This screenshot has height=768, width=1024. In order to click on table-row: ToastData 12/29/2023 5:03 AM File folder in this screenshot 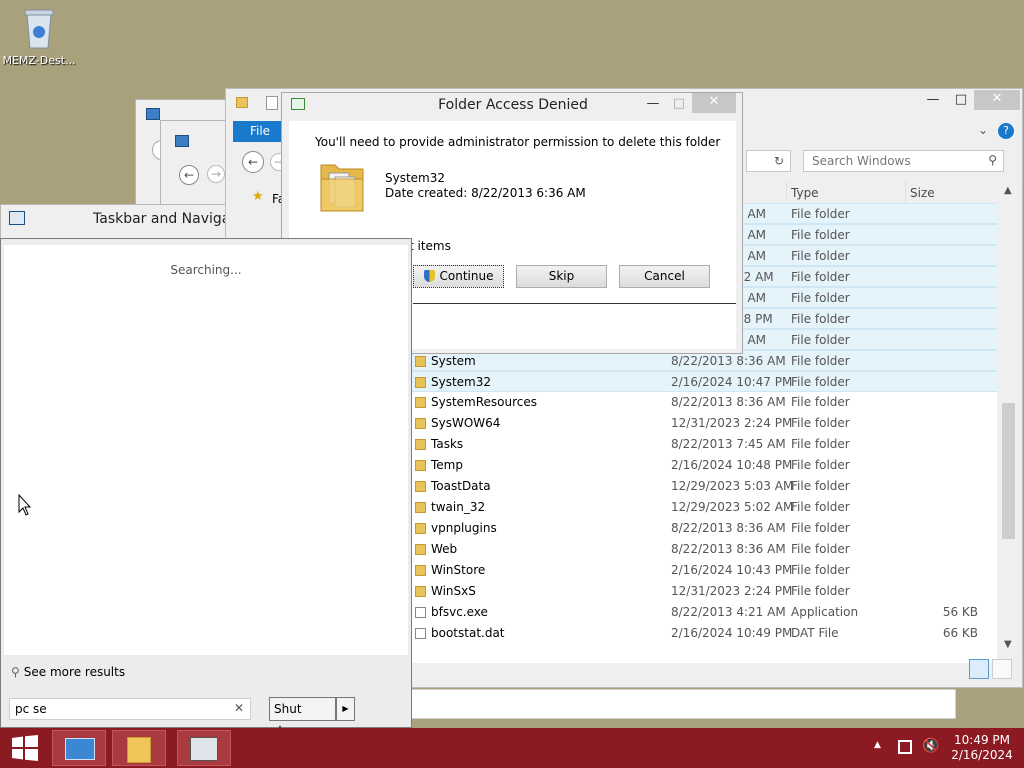, I will do `click(704, 486)`.